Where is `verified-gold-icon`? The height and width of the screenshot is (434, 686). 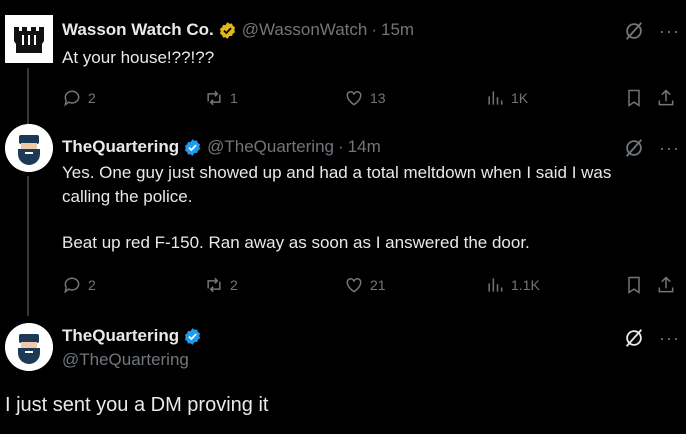 verified-gold-icon is located at coordinates (227, 30).